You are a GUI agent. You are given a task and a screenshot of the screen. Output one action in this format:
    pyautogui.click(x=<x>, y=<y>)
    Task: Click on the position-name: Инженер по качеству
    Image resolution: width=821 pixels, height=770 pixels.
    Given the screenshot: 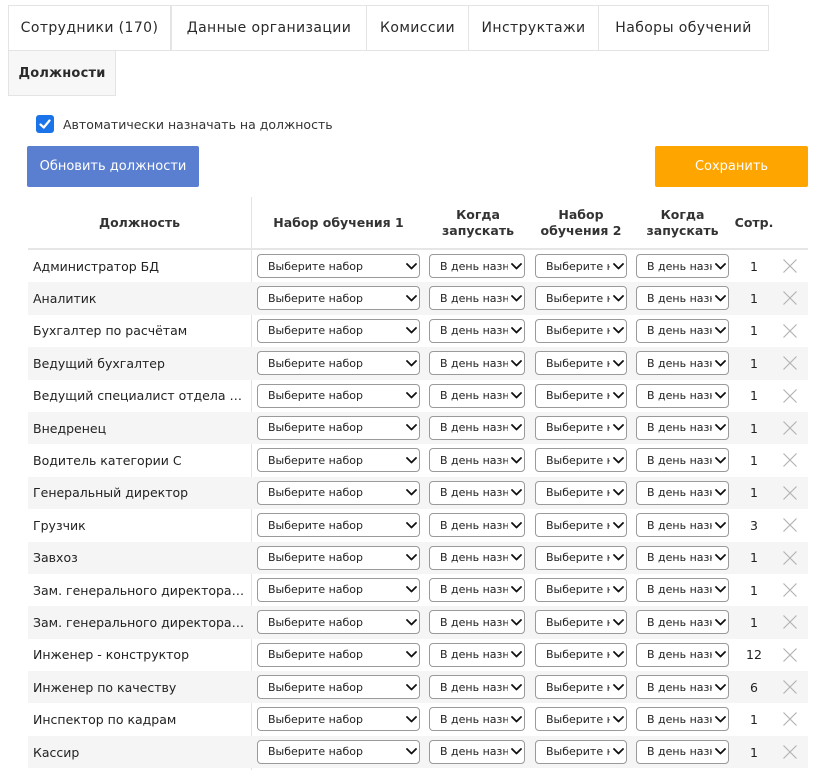 What is the action you would take?
    pyautogui.click(x=140, y=687)
    